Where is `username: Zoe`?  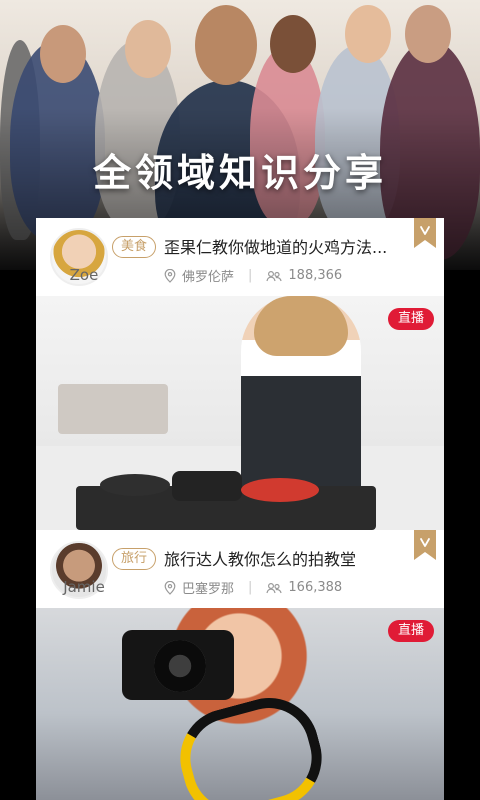
username: Zoe is located at coordinates (84, 275).